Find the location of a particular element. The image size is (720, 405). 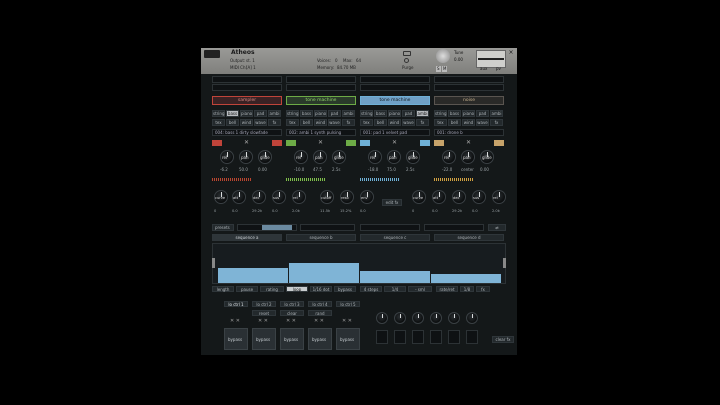

lfo-tab: lo ctrl 1 is located at coordinates (236, 304).